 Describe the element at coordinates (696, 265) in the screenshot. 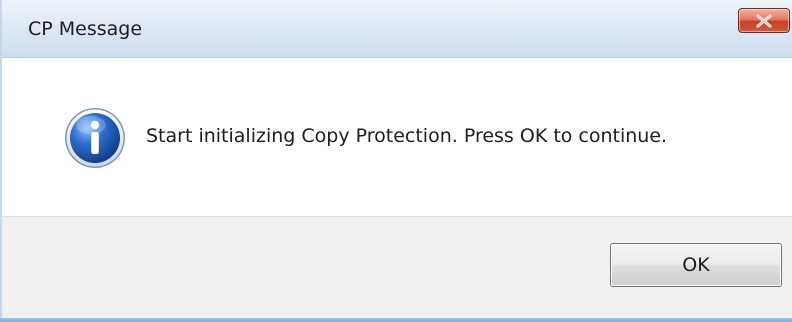

I see `ok-button: OK` at that location.